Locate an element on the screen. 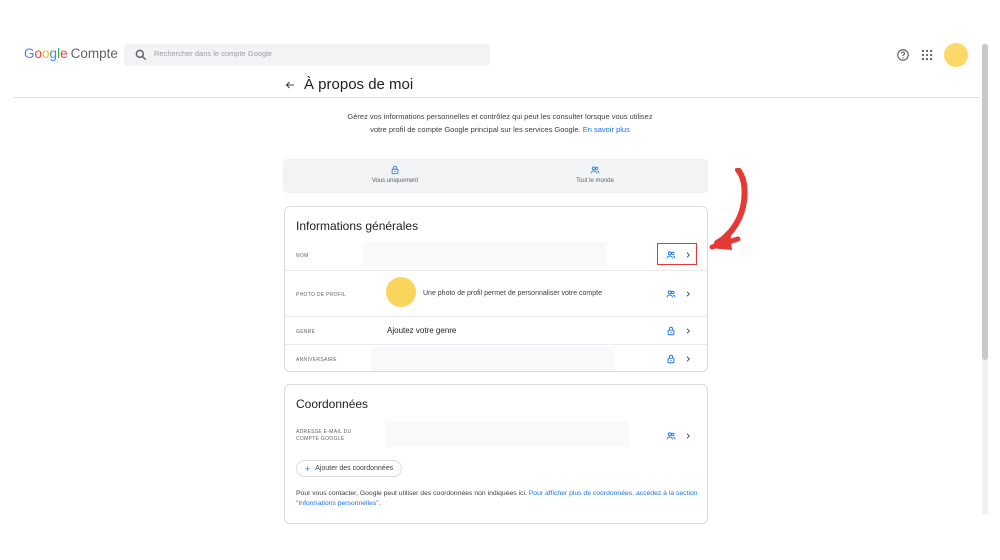 This screenshot has width=1000, height=560. add-contact-label: Ajouter des coordonnées is located at coordinates (354, 468).